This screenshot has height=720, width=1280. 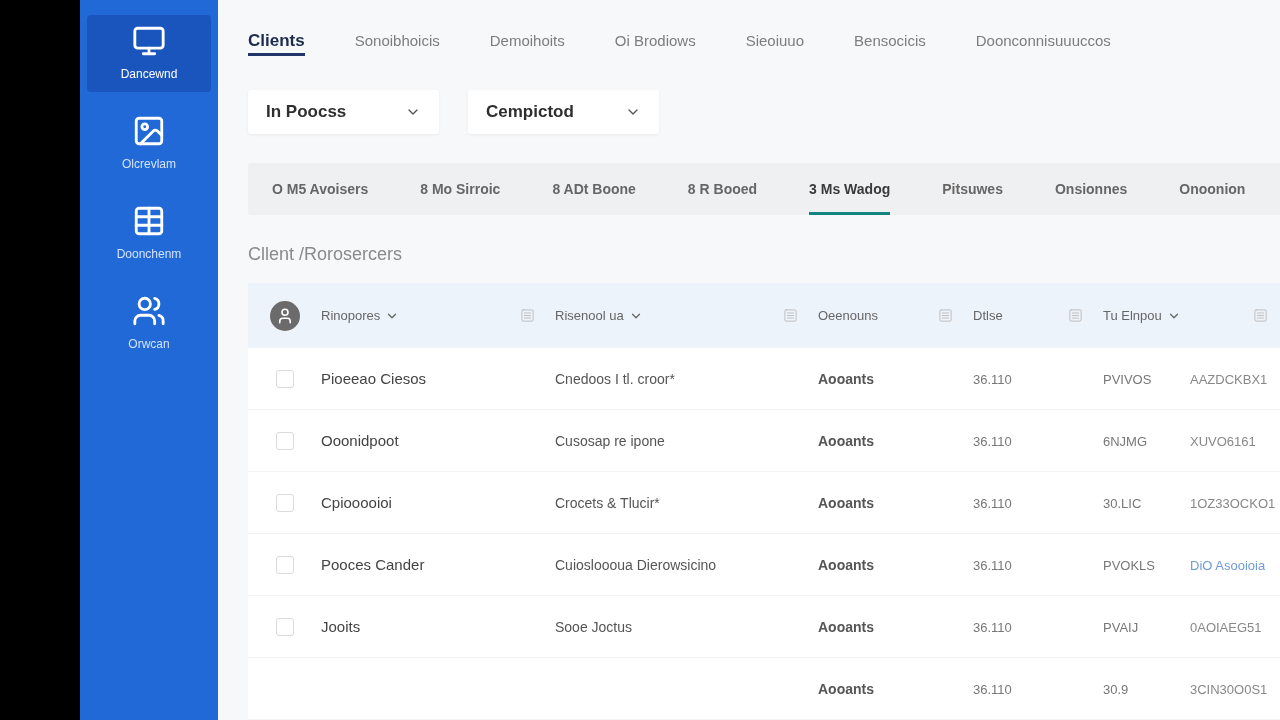 I want to click on column-header: Rinopores, so click(x=360, y=315).